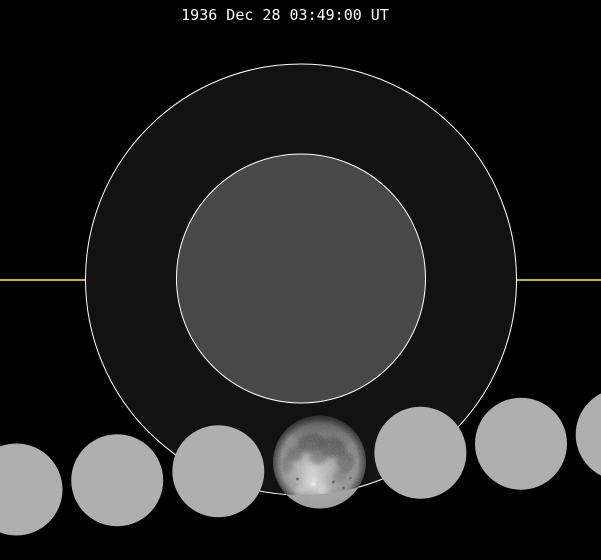  Describe the element at coordinates (285, 15) in the screenshot. I see `chart-title: 1936 Dec 28 03:49:00 UT` at that location.